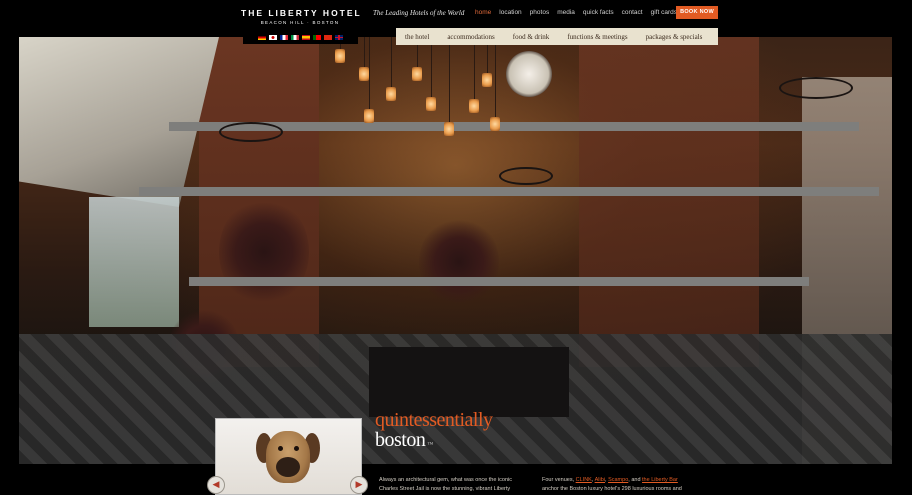 The width and height of the screenshot is (912, 495). Describe the element at coordinates (339, 37) in the screenshot. I see `english-flag-icon` at that location.